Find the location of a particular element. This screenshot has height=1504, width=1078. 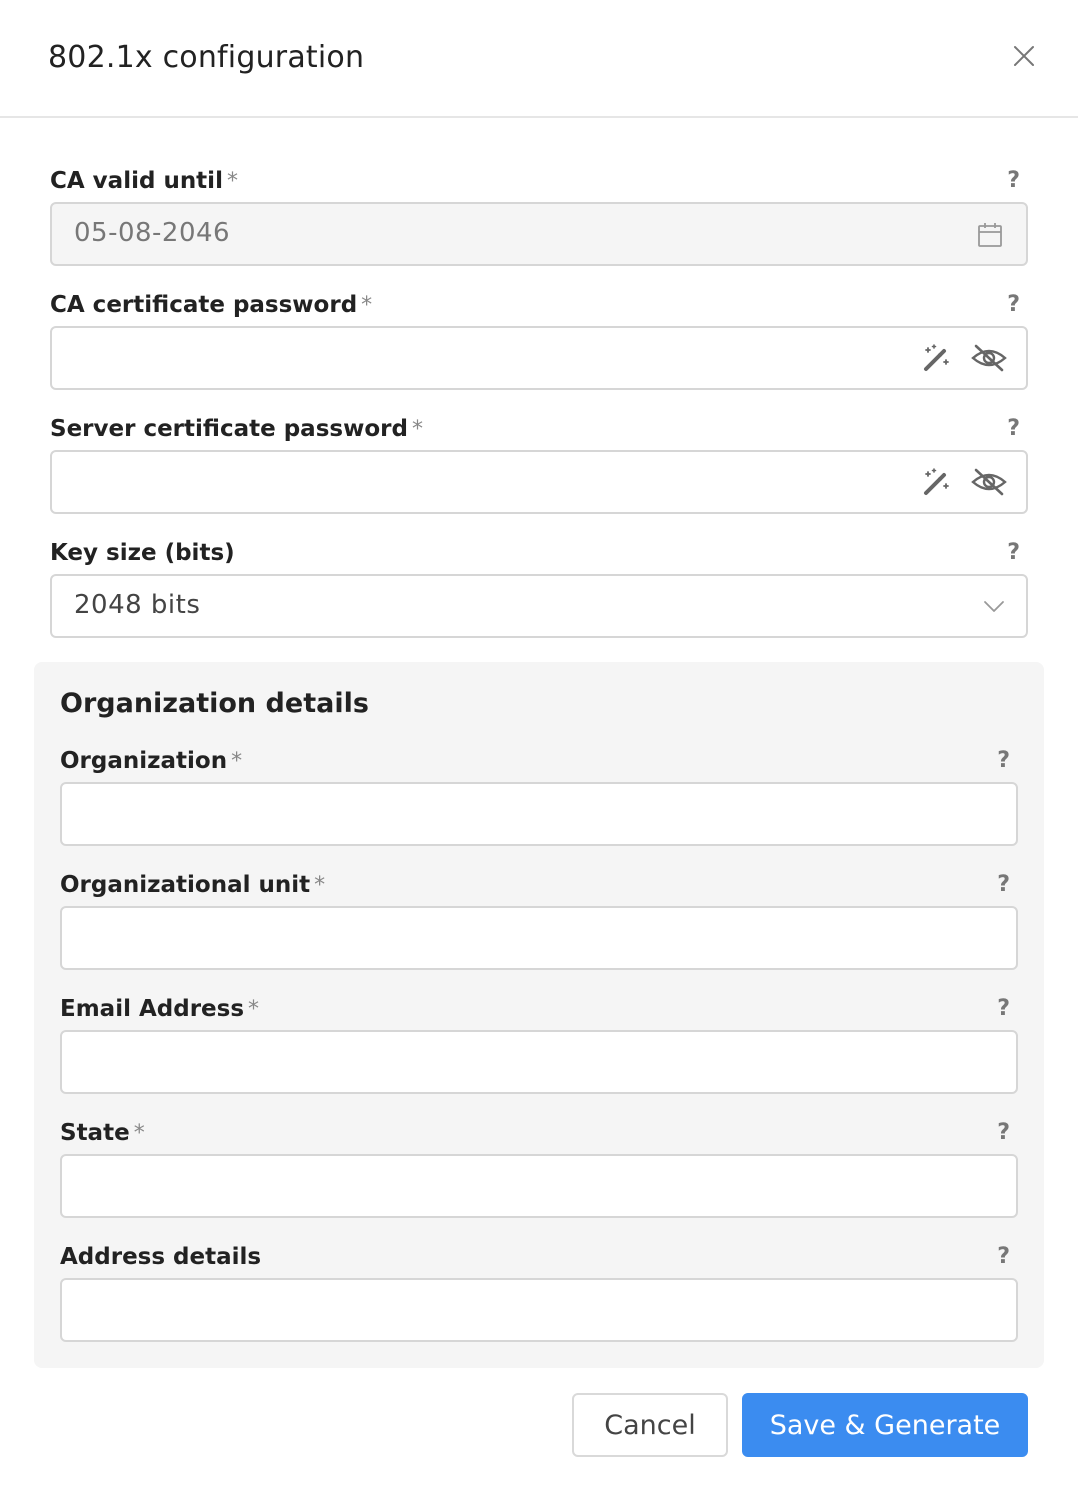

address-input is located at coordinates (539, 1310).